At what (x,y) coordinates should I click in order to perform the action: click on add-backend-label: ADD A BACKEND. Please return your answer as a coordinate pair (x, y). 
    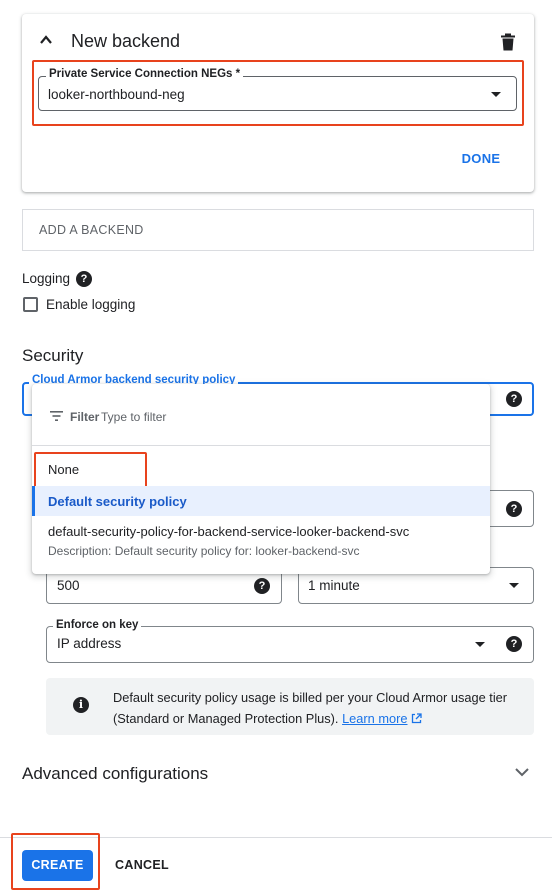
    Looking at the image, I should click on (91, 230).